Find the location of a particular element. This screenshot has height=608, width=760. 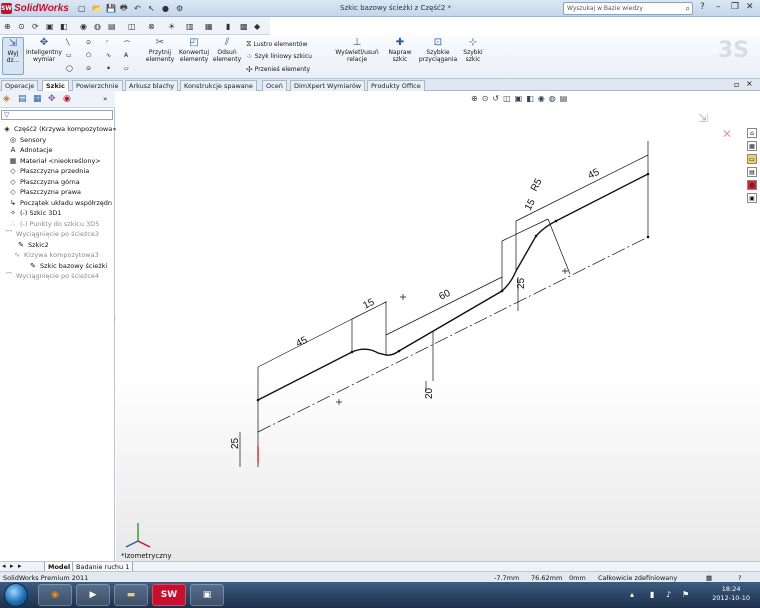

tree-item: ◎ Sensory is located at coordinates (27, 140).